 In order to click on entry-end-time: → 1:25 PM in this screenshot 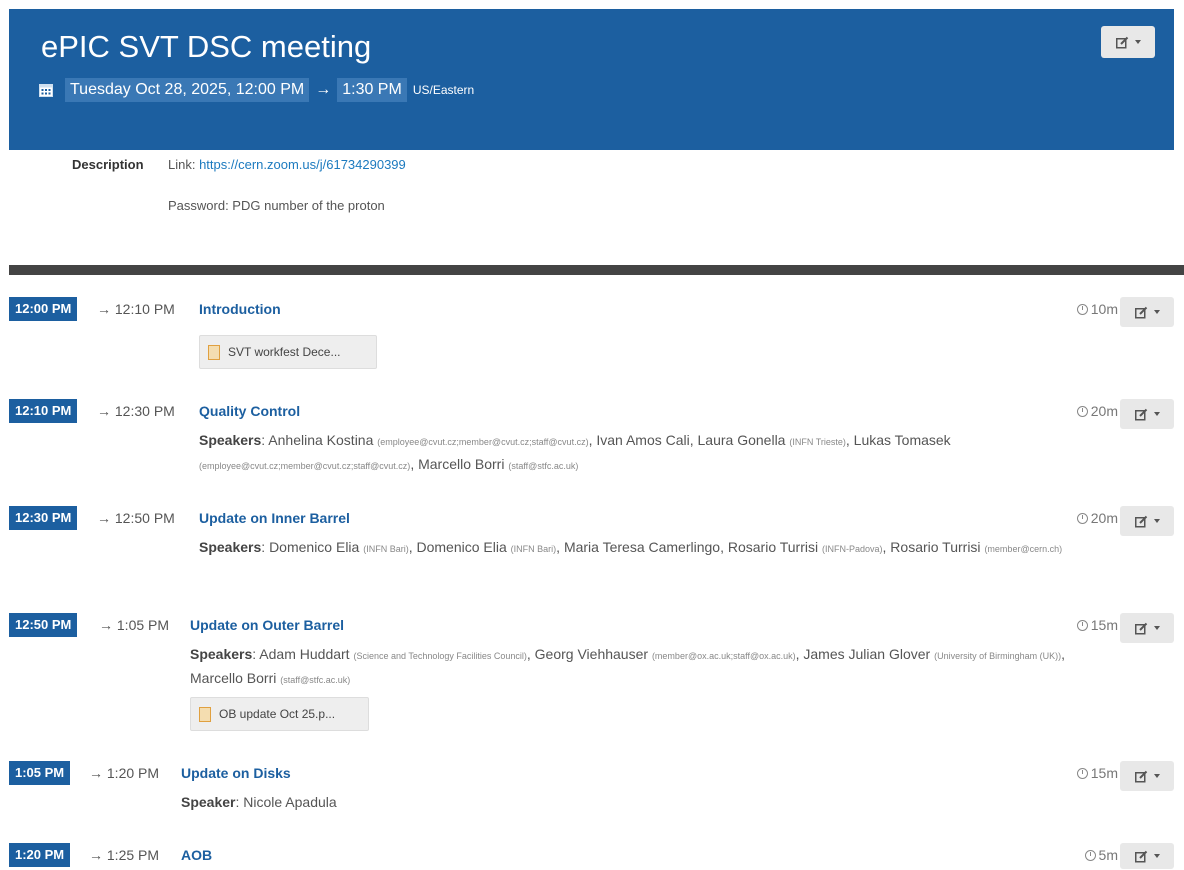, I will do `click(124, 855)`.